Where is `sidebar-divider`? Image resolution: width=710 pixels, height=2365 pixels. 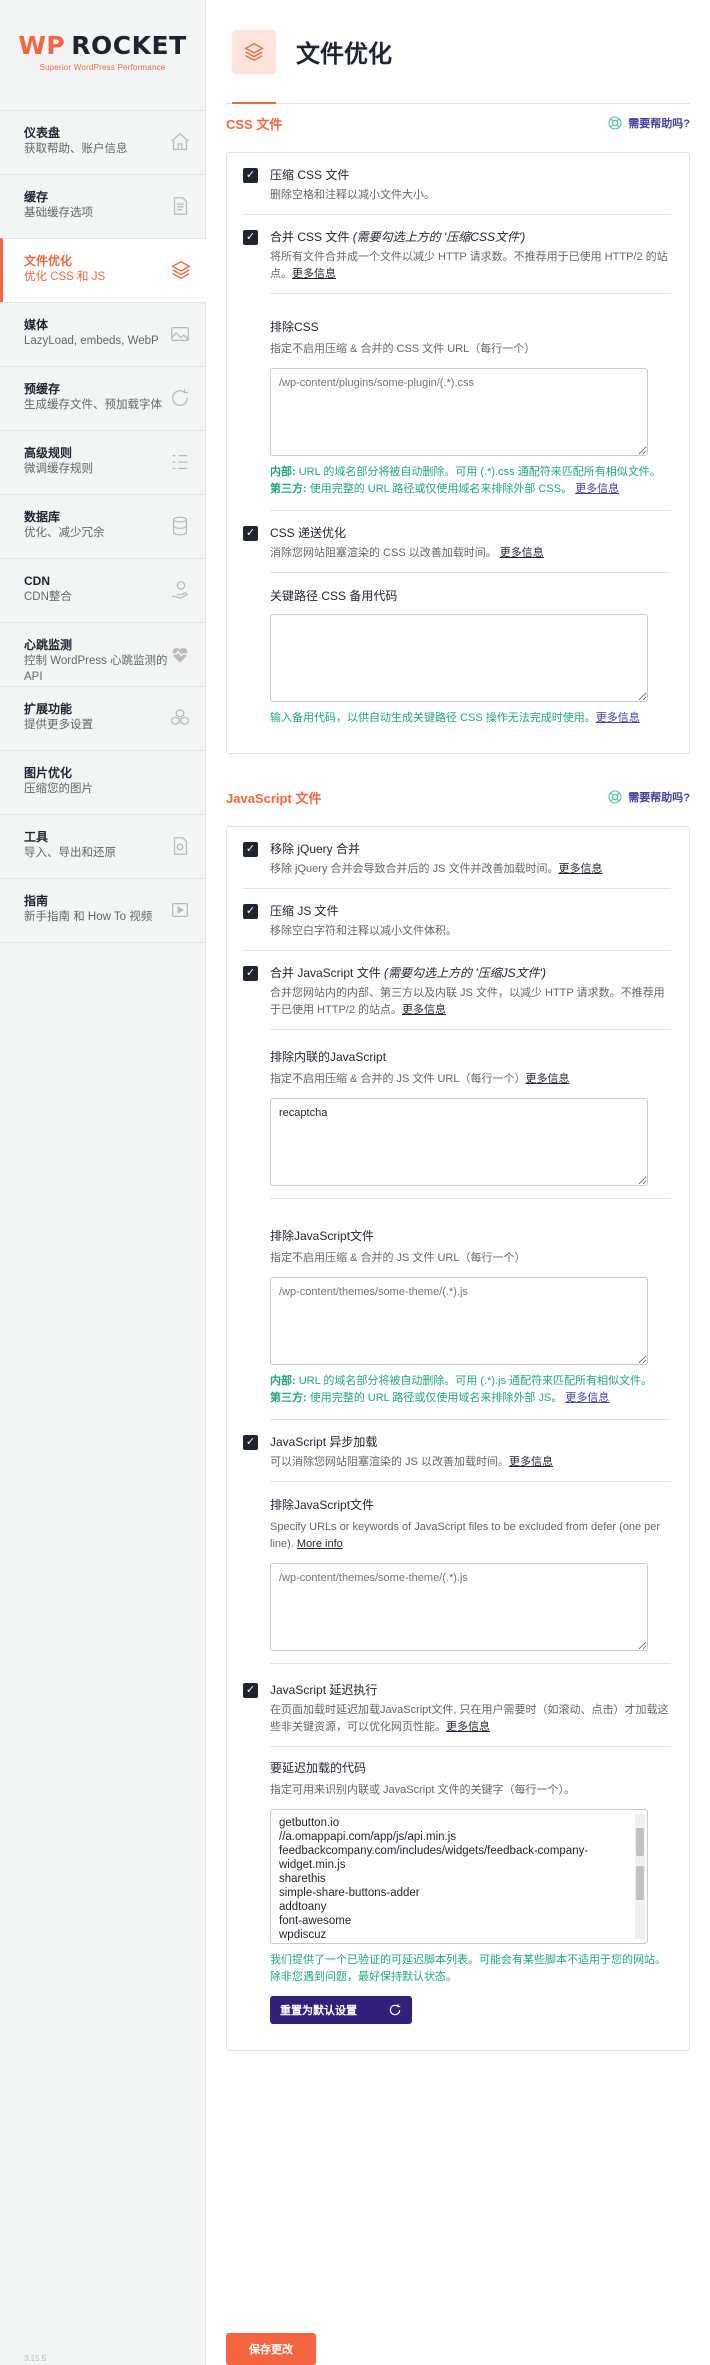
sidebar-divider is located at coordinates (102, 942).